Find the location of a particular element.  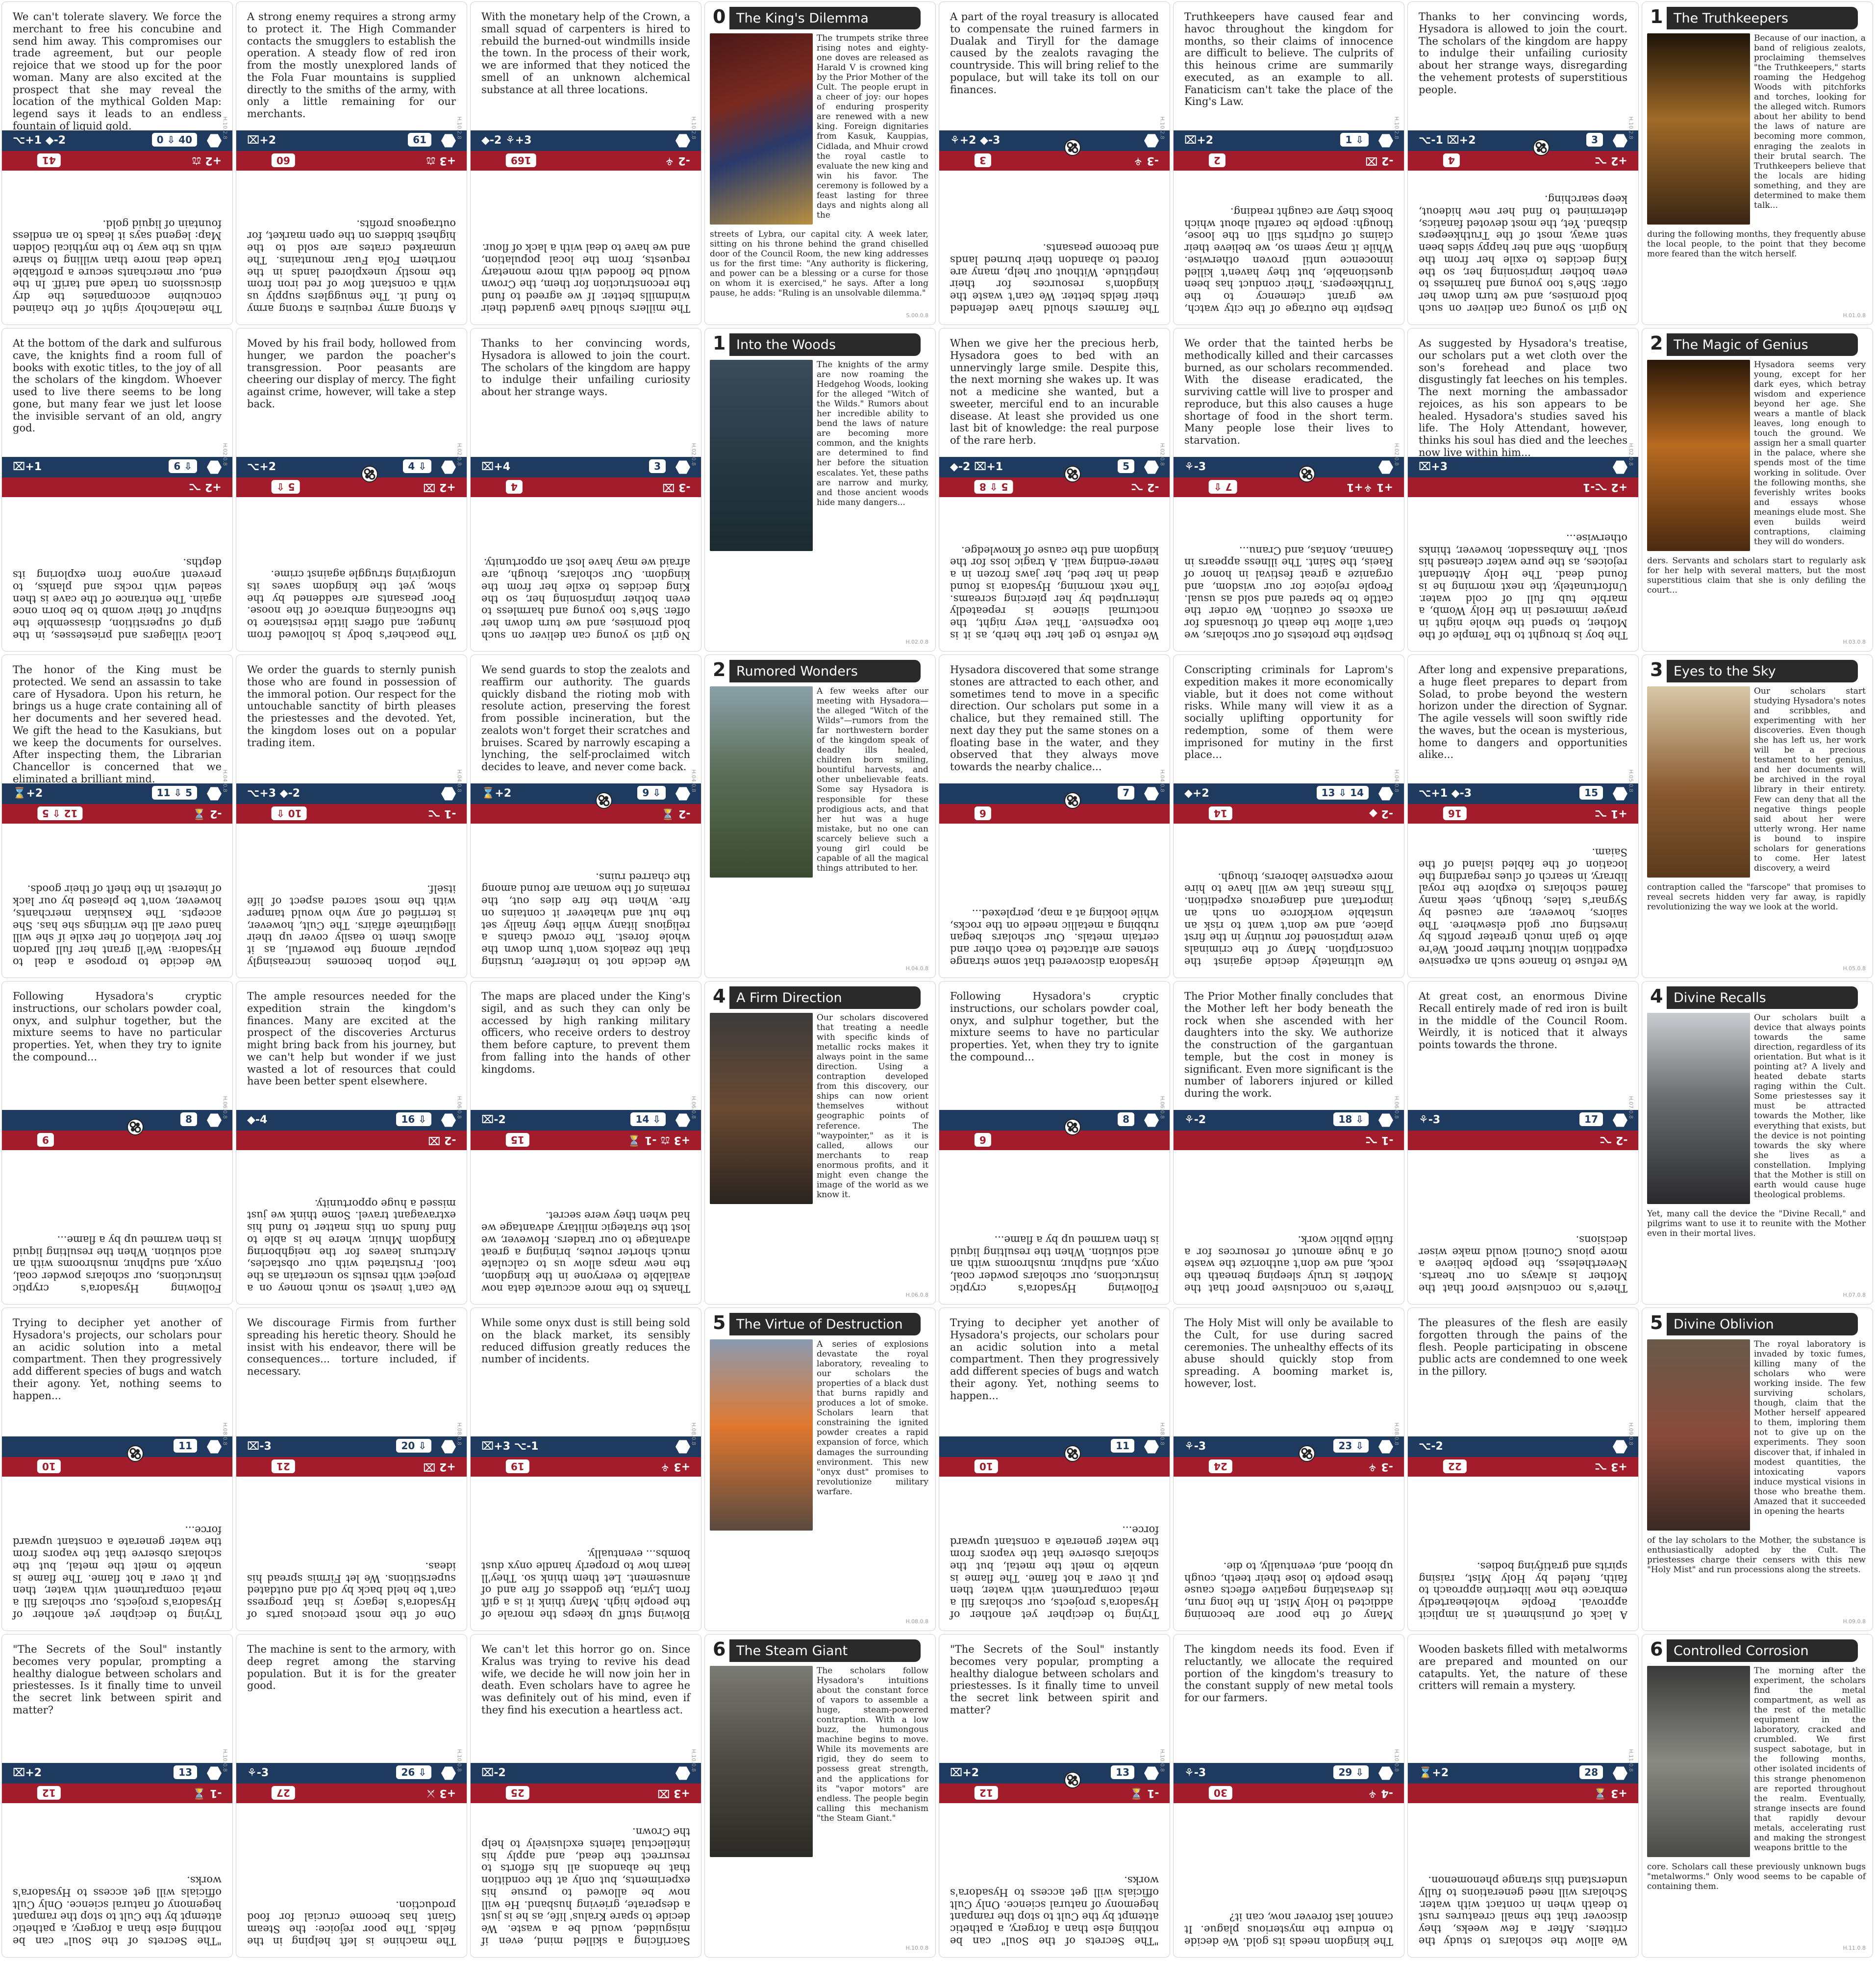

link-icon is located at coordinates (604, 801).